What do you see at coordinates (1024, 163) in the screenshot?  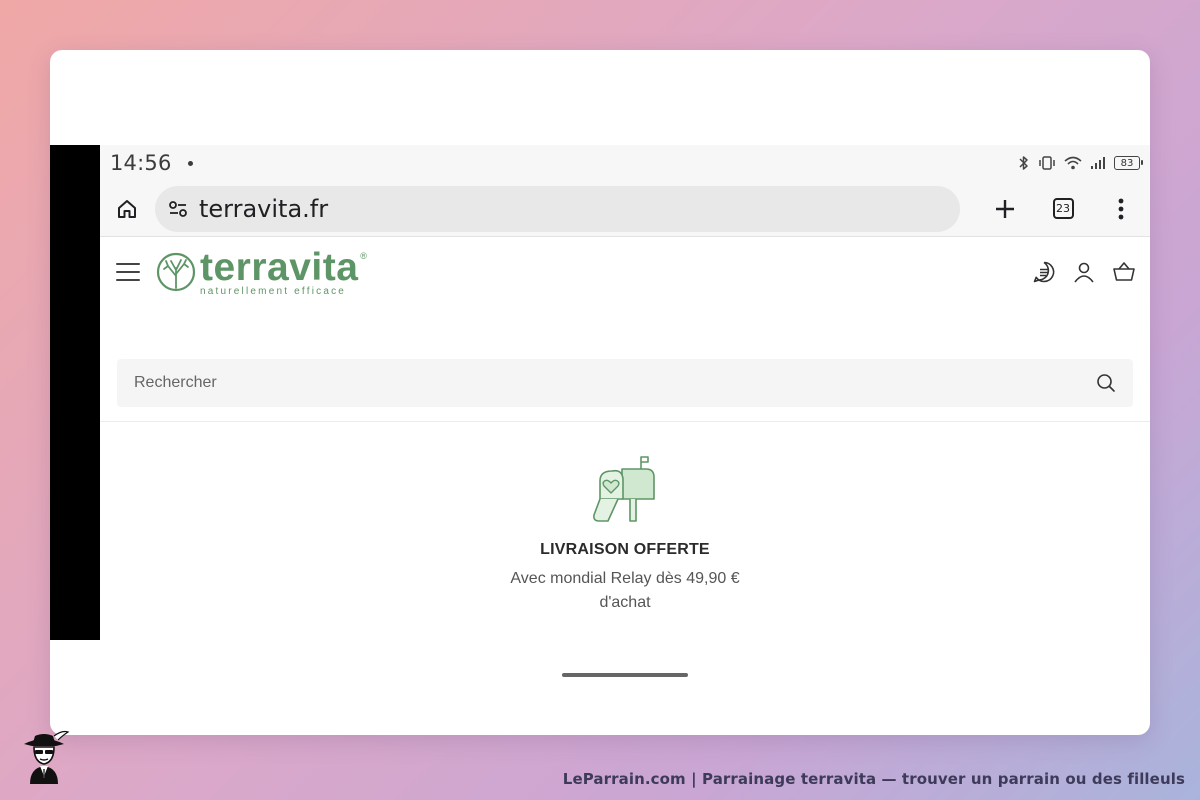 I see `bluetooth-icon` at bounding box center [1024, 163].